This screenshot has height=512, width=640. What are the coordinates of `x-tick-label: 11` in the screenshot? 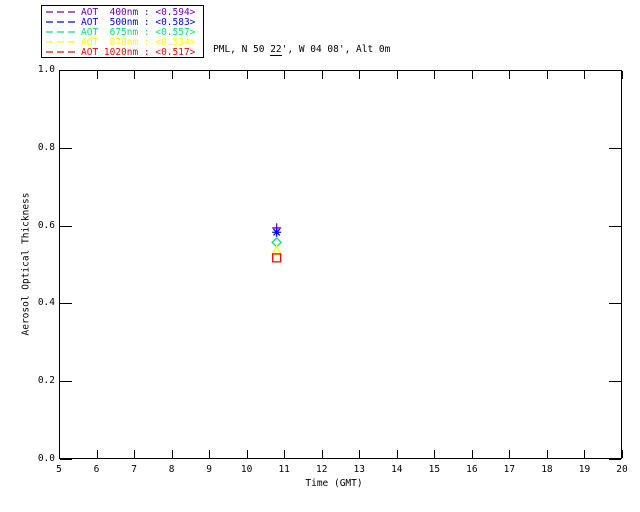 It's located at (284, 469).